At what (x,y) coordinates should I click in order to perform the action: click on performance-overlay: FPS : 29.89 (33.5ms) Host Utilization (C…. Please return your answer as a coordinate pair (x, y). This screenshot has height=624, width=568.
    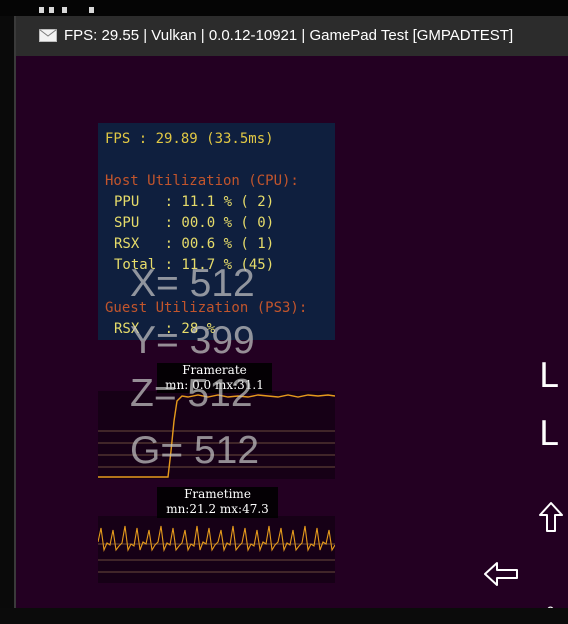
    Looking at the image, I should click on (216, 231).